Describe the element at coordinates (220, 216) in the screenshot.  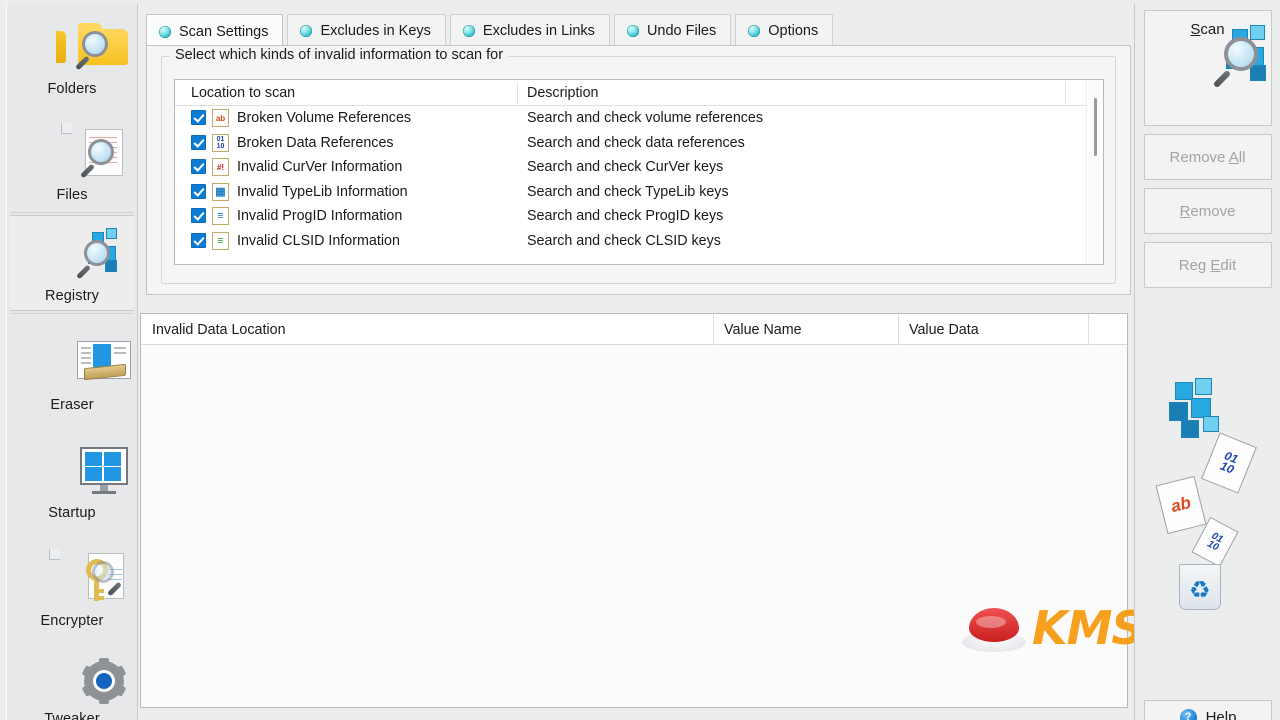
I see `progid-icon: ≡` at that location.